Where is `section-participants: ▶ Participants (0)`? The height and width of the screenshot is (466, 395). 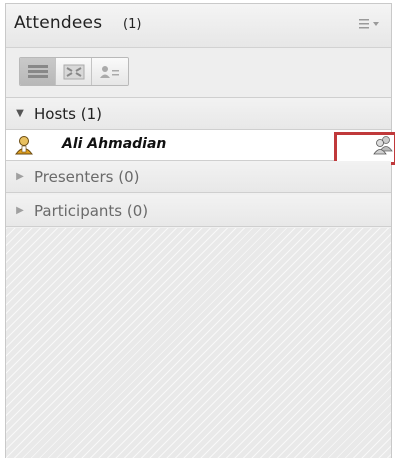
section-participants: ▶ Participants (0) is located at coordinates (198, 211).